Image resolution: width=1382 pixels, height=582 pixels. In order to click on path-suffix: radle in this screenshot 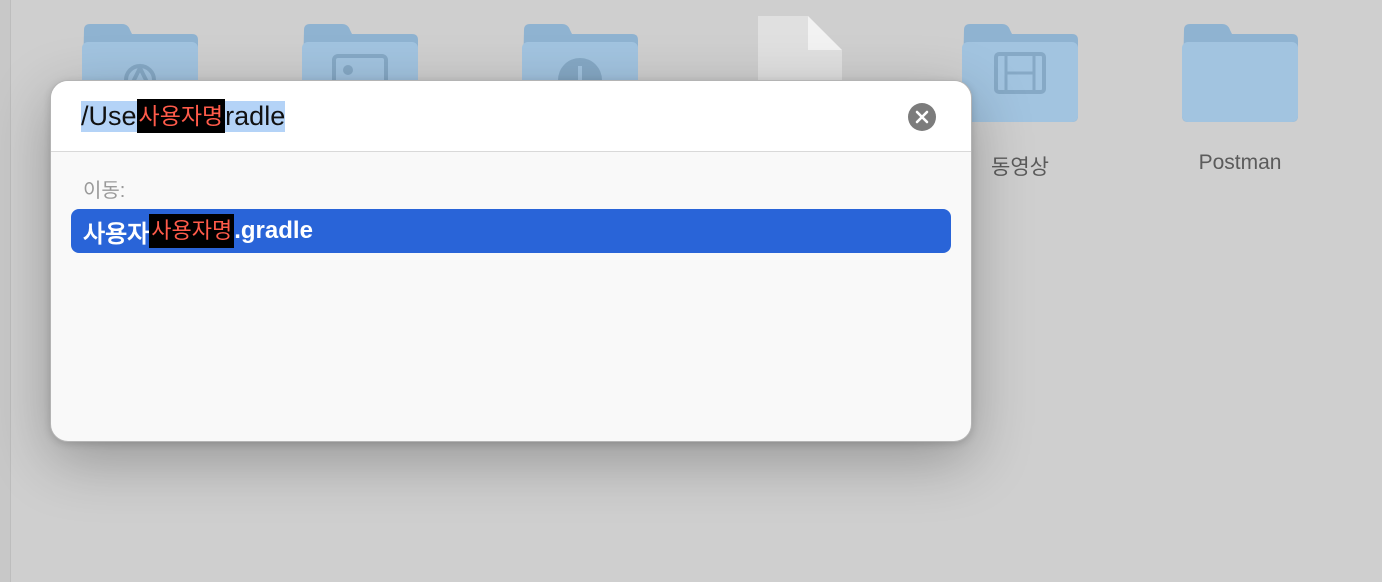, I will do `click(255, 116)`.